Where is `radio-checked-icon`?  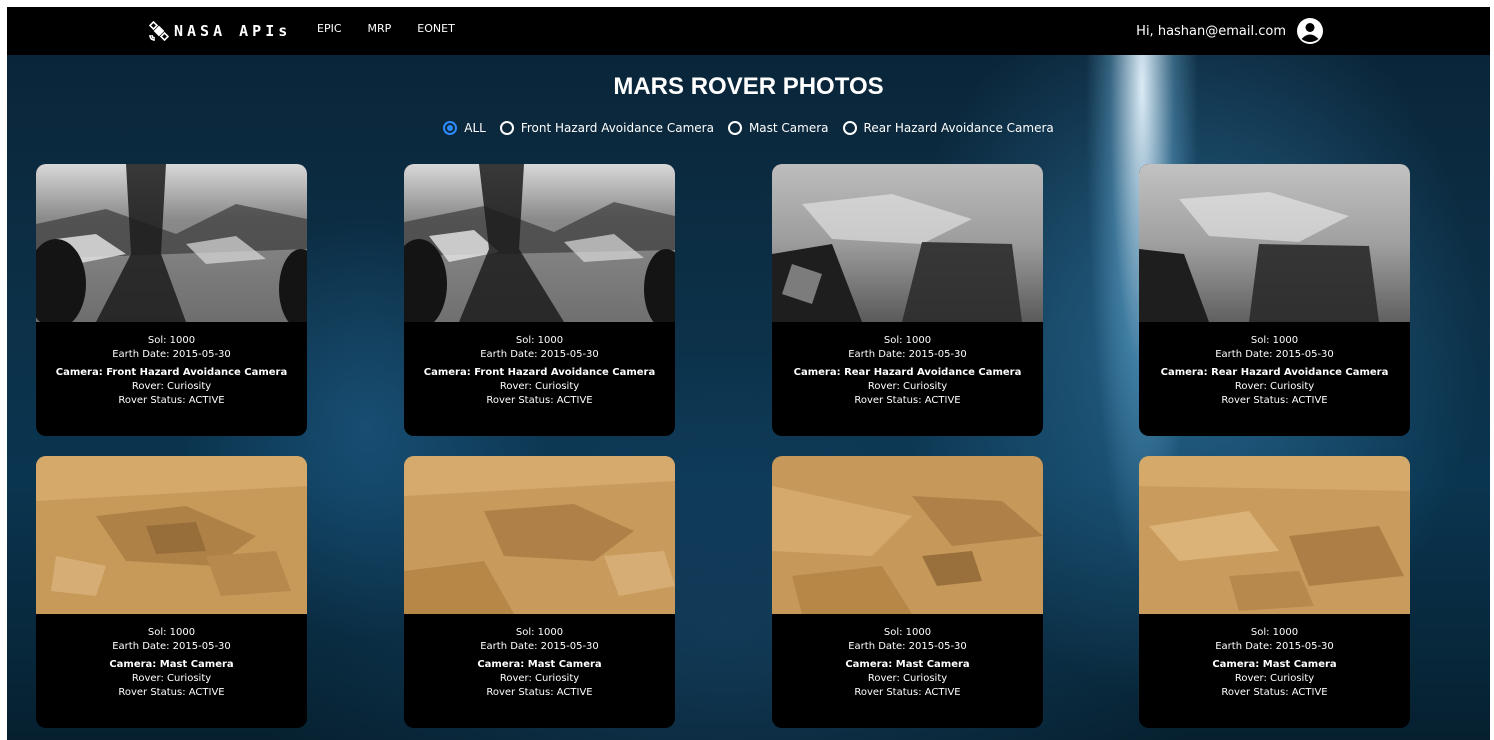 radio-checked-icon is located at coordinates (450, 128).